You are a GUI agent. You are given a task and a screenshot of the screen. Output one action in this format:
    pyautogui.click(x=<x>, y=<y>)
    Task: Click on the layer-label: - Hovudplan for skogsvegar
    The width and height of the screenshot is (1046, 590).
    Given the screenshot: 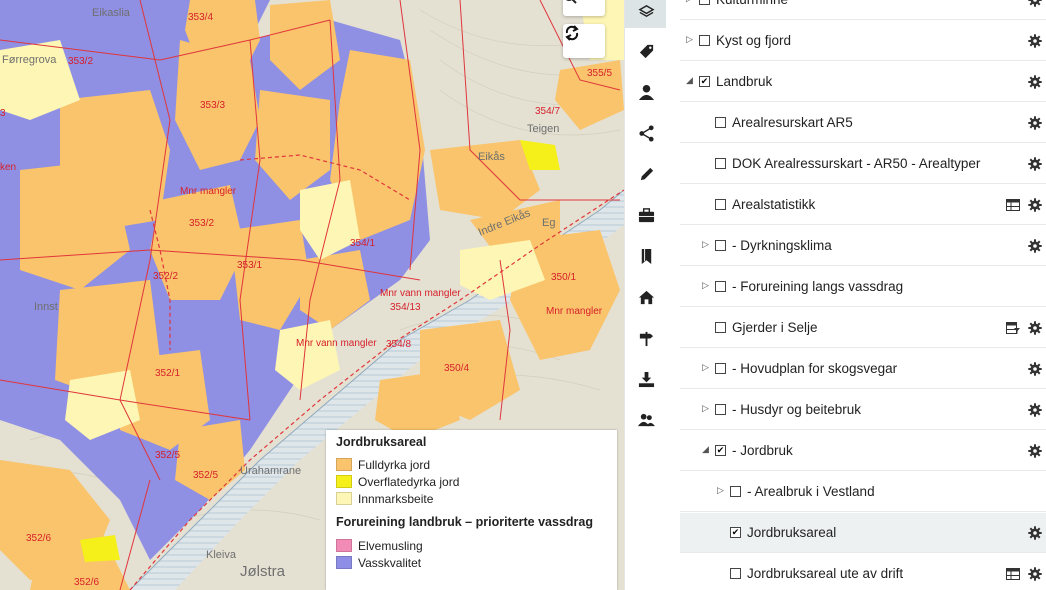 What is the action you would take?
    pyautogui.click(x=814, y=368)
    